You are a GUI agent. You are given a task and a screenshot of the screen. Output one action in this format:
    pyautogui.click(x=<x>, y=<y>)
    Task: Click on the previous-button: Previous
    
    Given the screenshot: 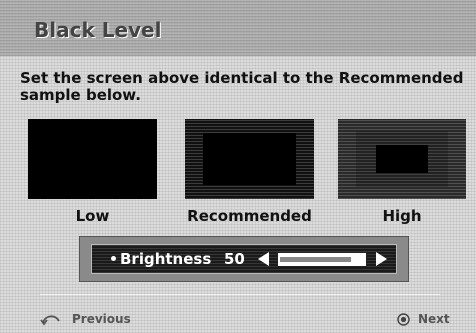 What is the action you would take?
    pyautogui.click(x=85, y=319)
    